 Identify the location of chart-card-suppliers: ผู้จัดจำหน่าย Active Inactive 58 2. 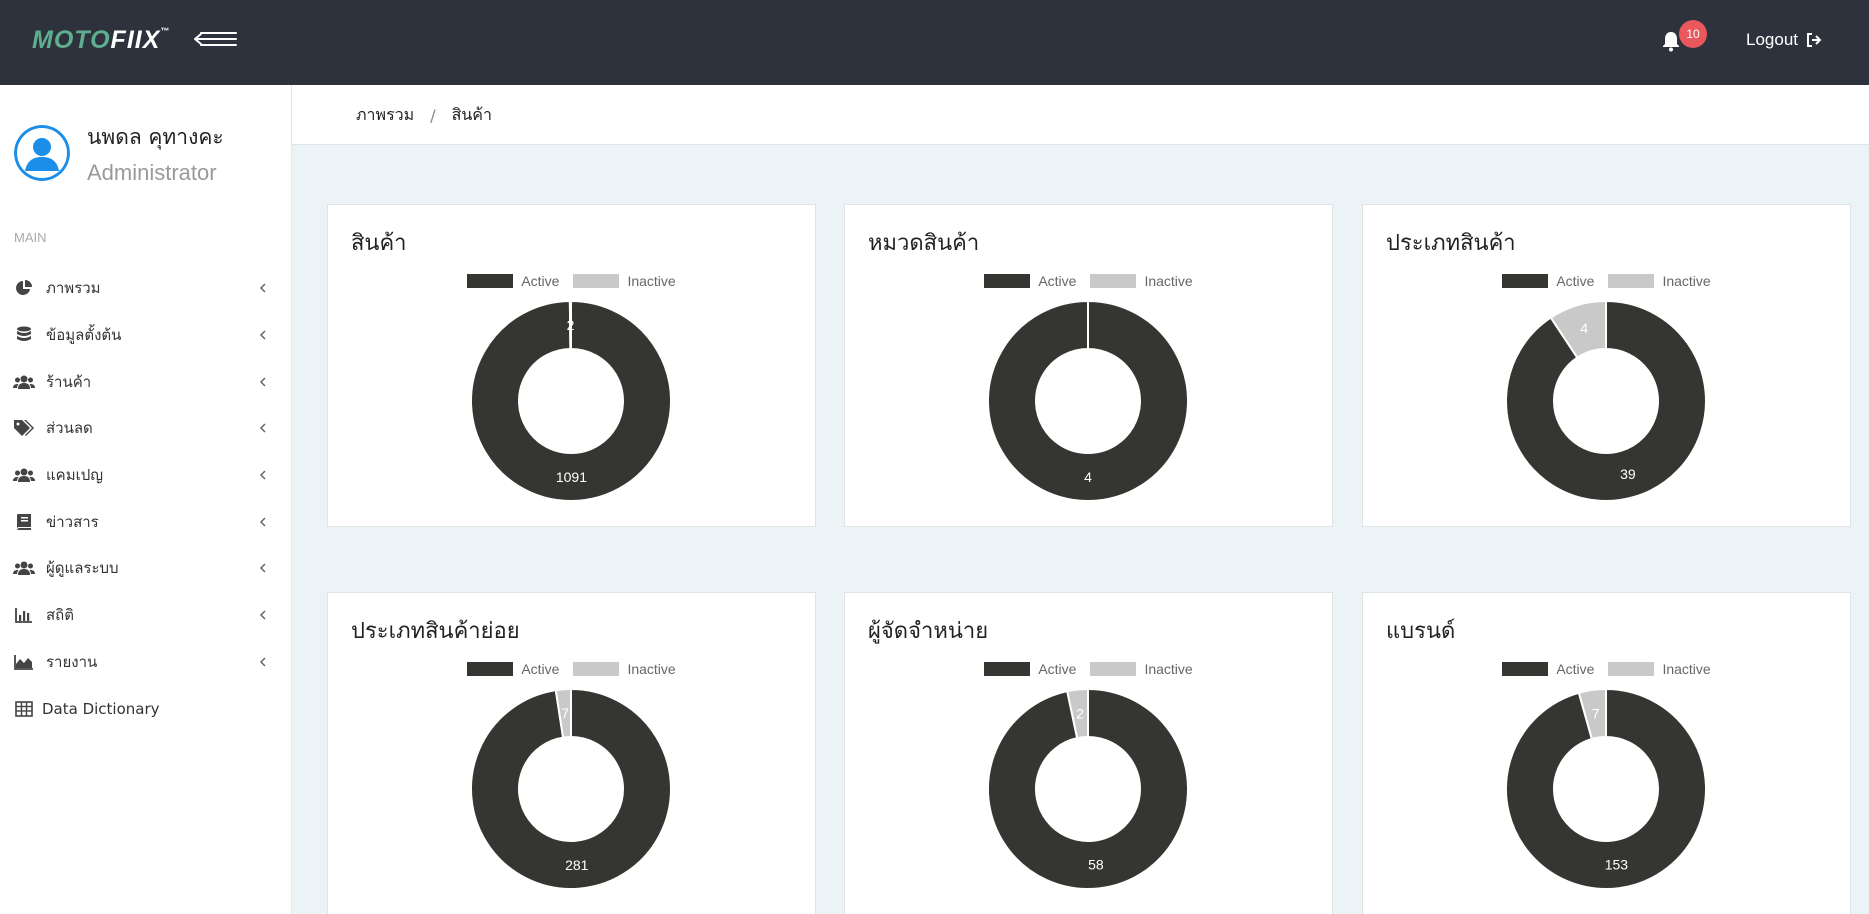
(1088, 753).